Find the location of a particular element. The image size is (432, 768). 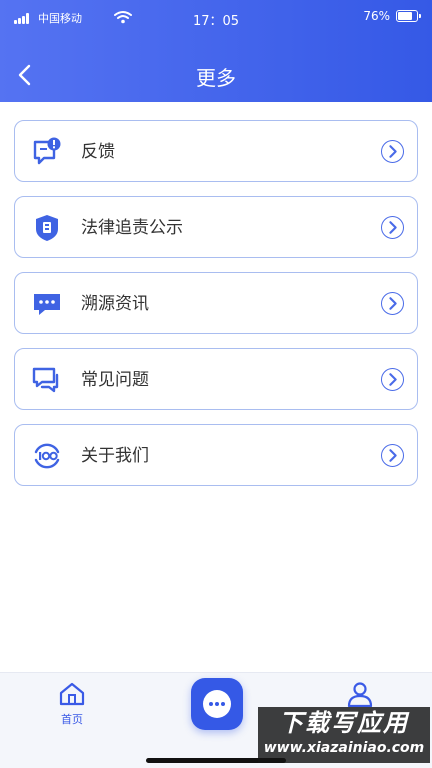

menu-item-label: 反馈 is located at coordinates (98, 152).